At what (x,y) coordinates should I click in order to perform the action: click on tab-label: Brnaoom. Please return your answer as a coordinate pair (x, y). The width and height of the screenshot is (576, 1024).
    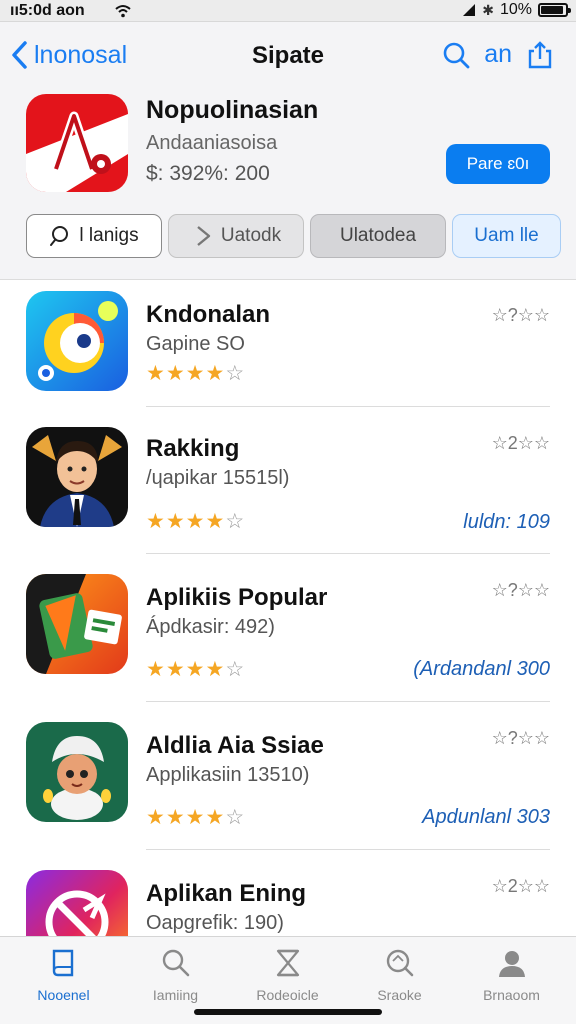
    Looking at the image, I should click on (511, 995).